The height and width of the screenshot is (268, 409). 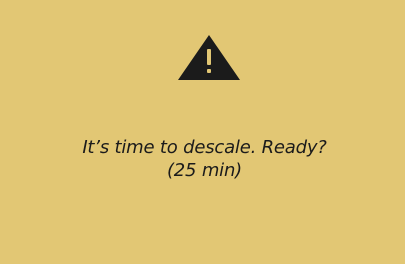 What do you see at coordinates (204, 170) in the screenshot?
I see `descale-duration: (25 min)` at bounding box center [204, 170].